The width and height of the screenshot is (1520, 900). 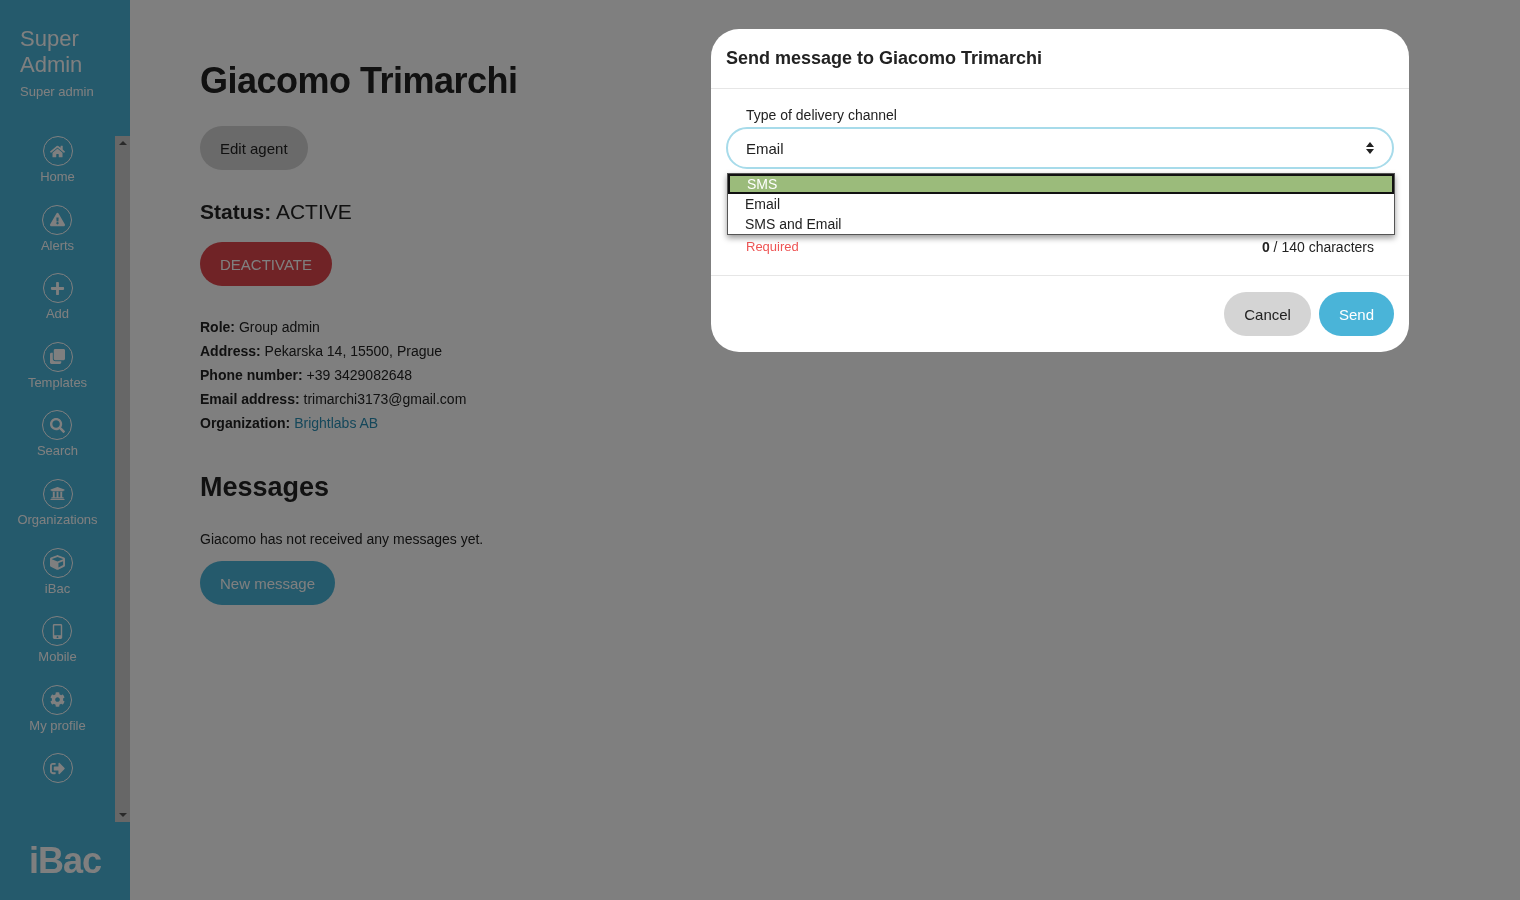 I want to click on detail-line: Address: Pekarska 14, 15500, Prague, so click(x=322, y=351).